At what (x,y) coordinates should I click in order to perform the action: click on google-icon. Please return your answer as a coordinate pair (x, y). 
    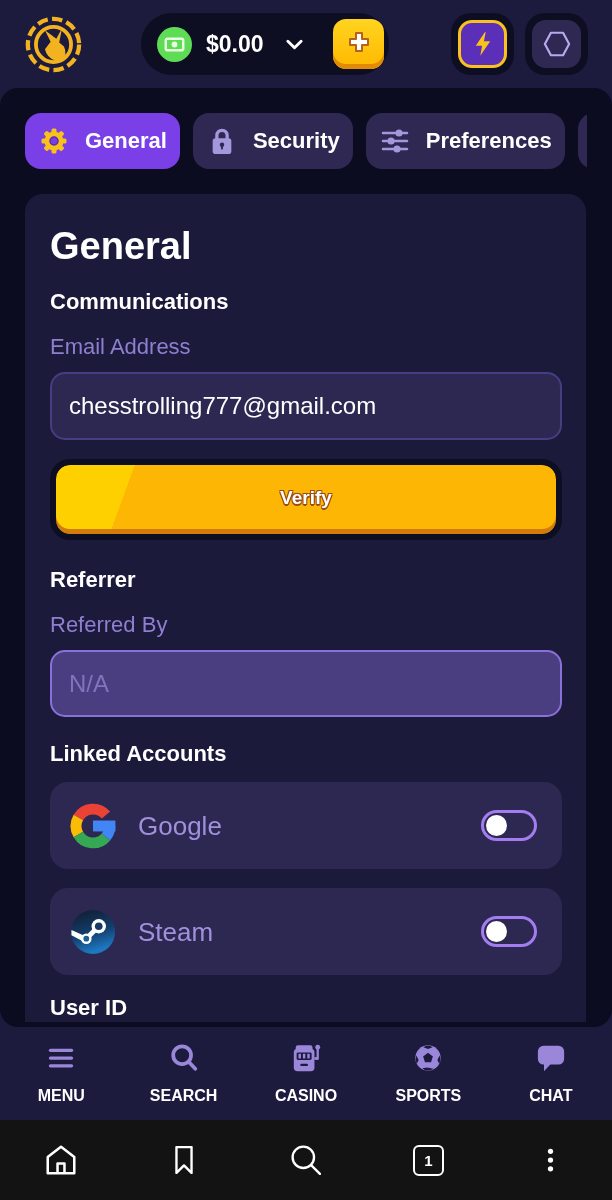
    Looking at the image, I should click on (93, 825).